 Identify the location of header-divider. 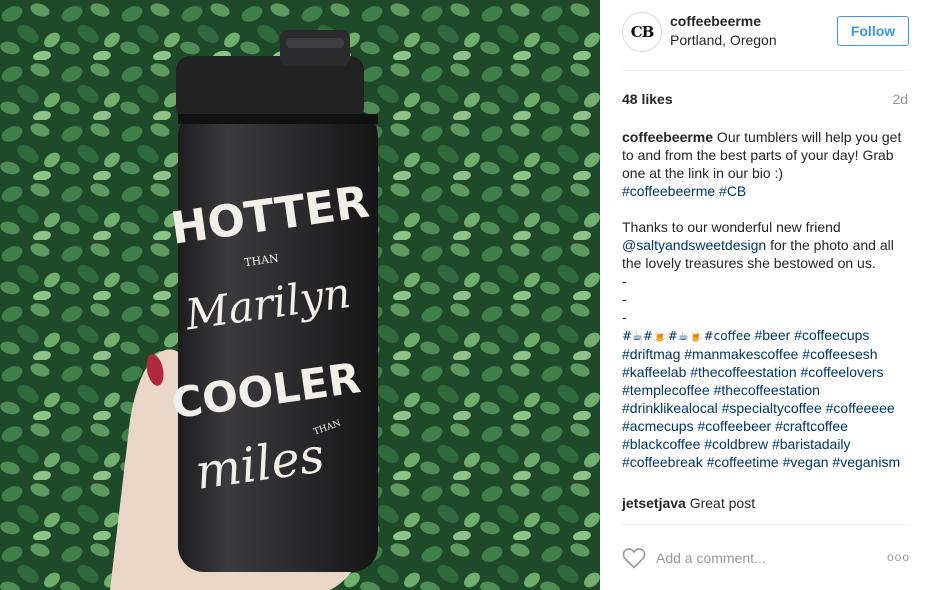
(766, 70).